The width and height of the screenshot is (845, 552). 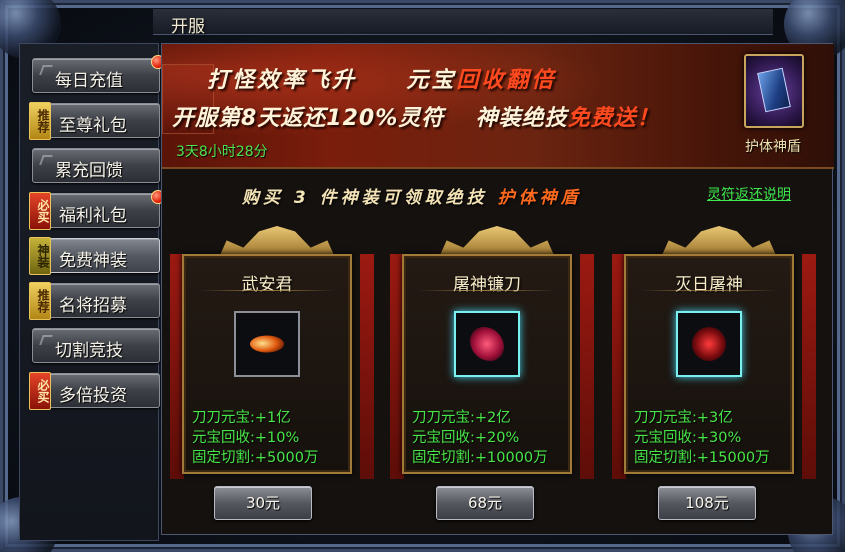 What do you see at coordinates (222, 152) in the screenshot?
I see `countdown-timer: 3天8小时28分` at bounding box center [222, 152].